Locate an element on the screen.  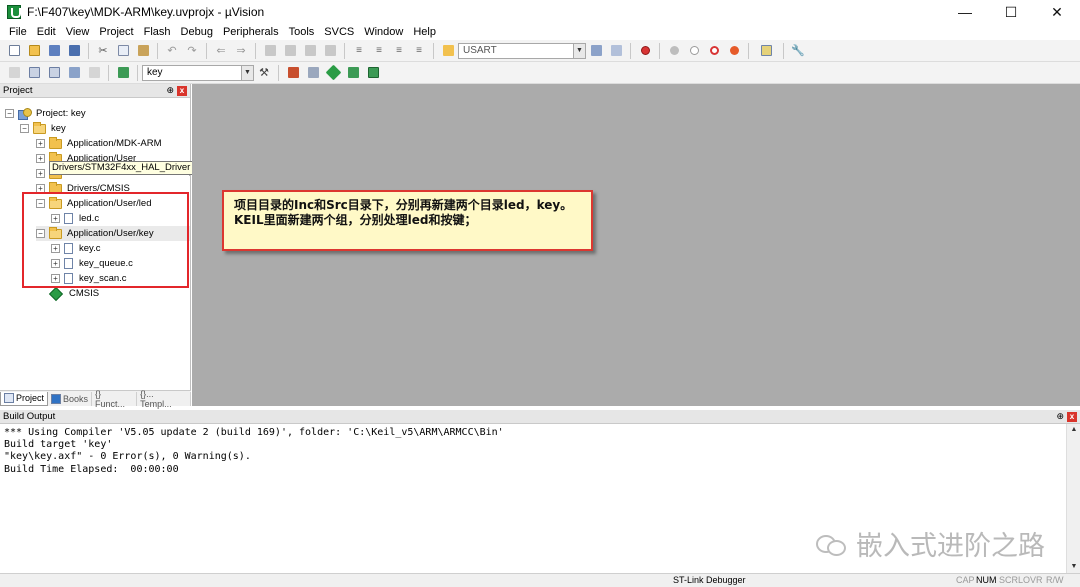
prev-bookmark-icon is located at coordinates (290, 51).